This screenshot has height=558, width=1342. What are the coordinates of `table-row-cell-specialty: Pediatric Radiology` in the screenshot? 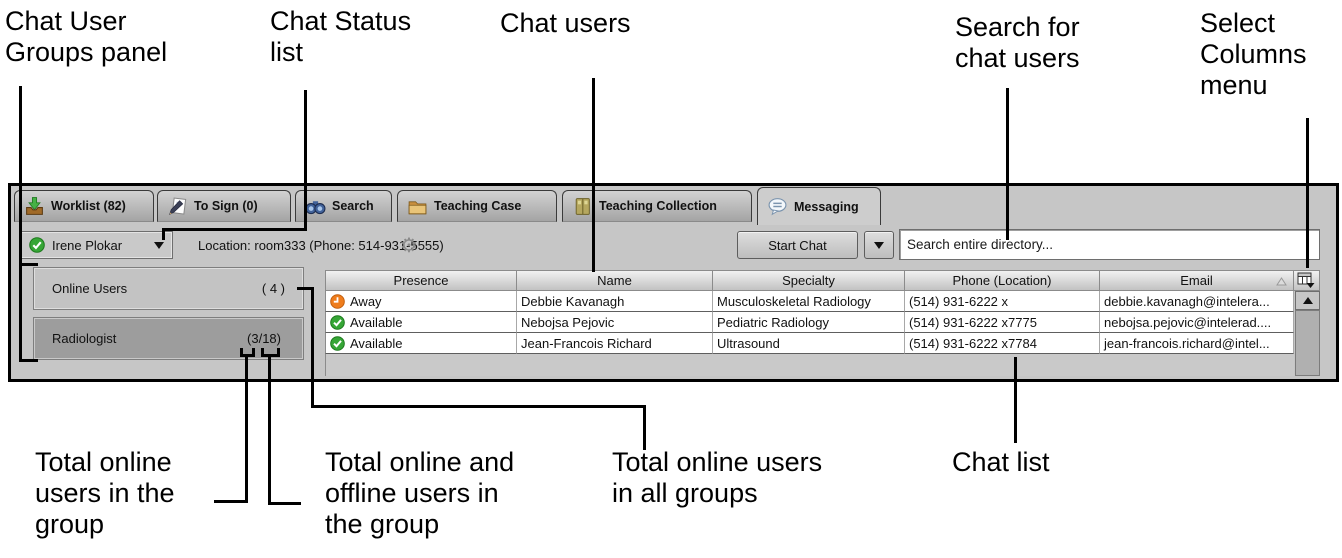 It's located at (809, 322).